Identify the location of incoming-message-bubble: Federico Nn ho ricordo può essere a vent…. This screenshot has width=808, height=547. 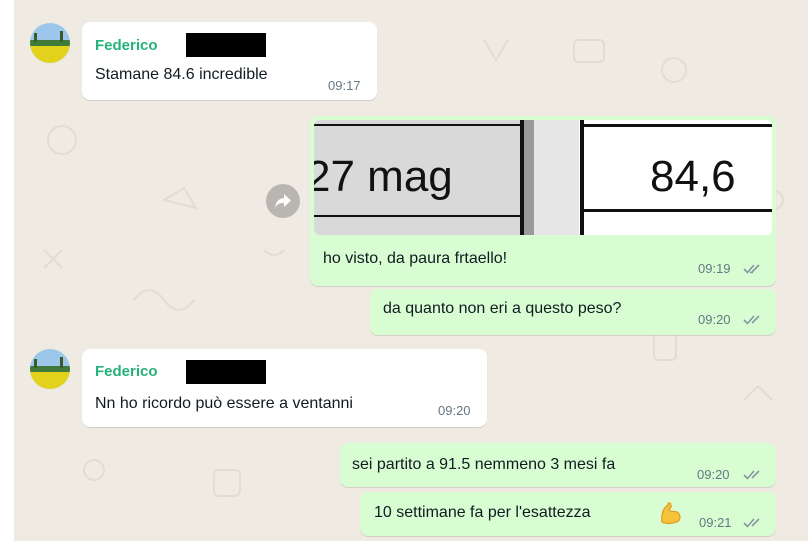
(284, 388).